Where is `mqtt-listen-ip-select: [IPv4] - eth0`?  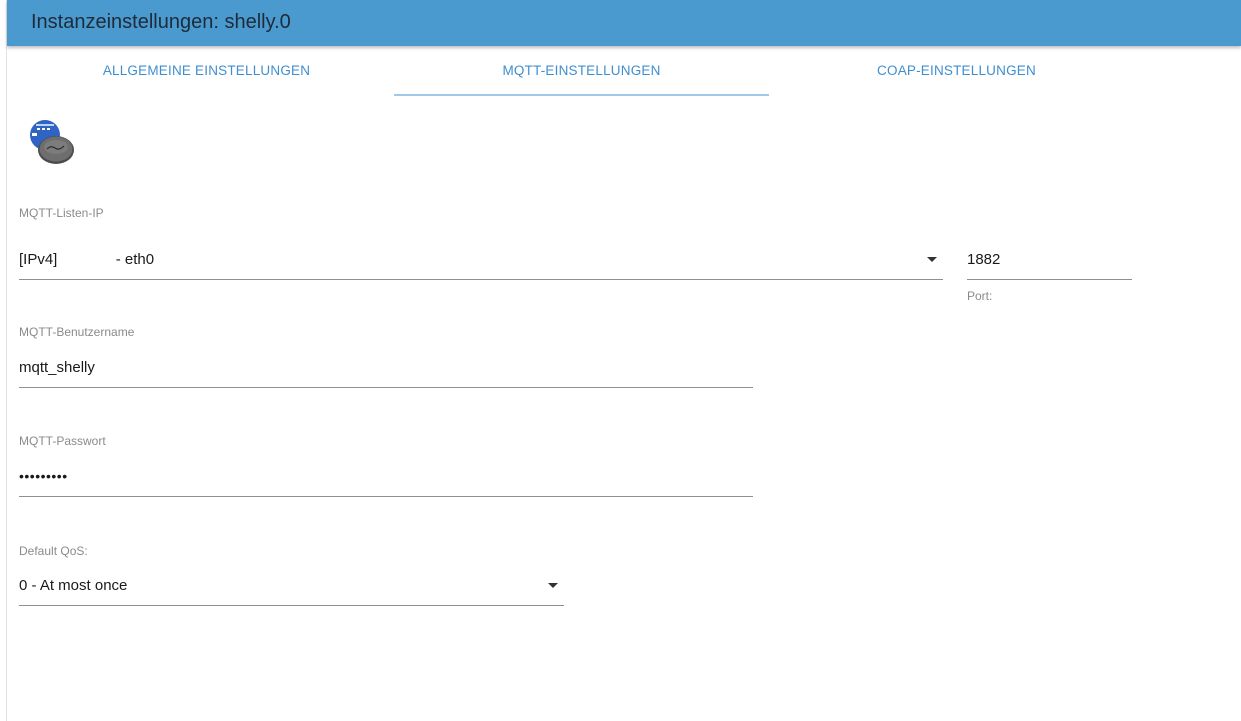 mqtt-listen-ip-select: [IPv4] - eth0 is located at coordinates (481, 262).